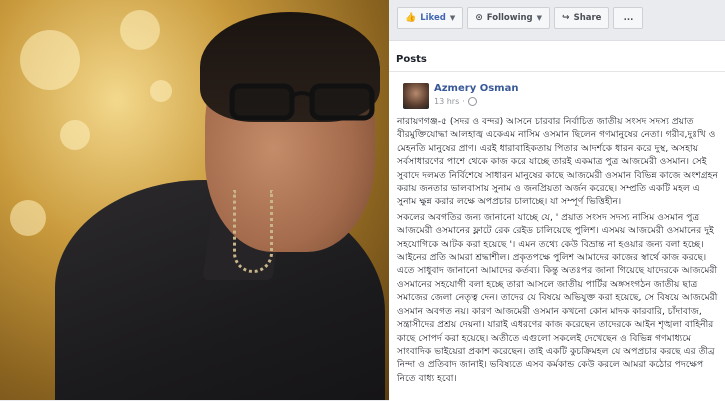 Image resolution: width=725 pixels, height=401 pixels. Describe the element at coordinates (472, 101) in the screenshot. I see `globe-icon` at that location.